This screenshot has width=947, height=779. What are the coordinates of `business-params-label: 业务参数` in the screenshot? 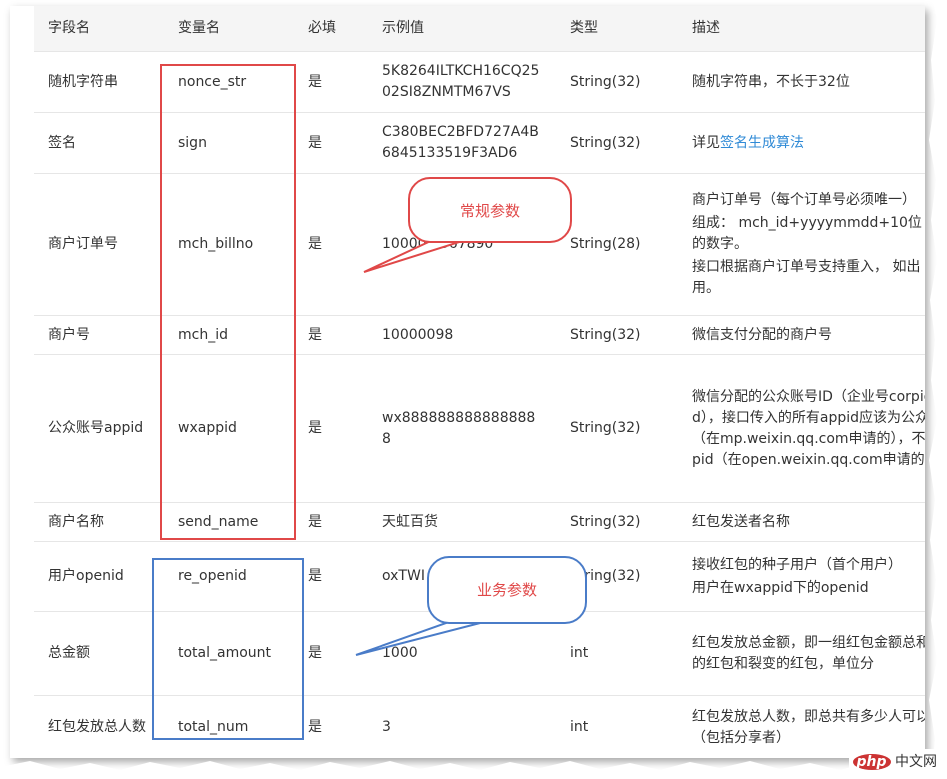 It's located at (506, 590).